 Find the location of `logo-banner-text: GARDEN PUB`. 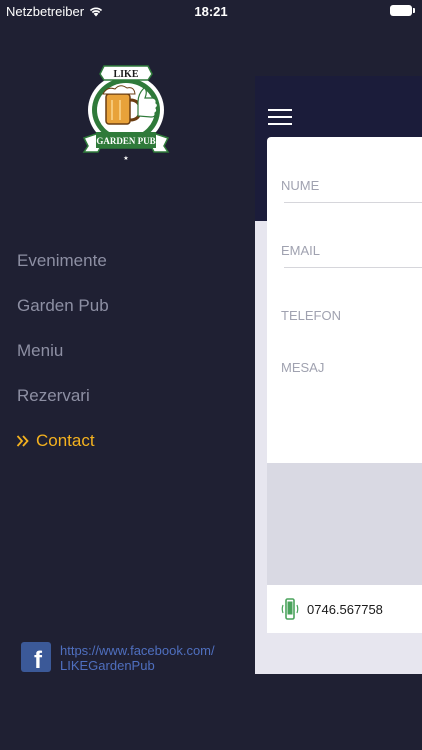

logo-banner-text: GARDEN PUB is located at coordinates (125, 141).